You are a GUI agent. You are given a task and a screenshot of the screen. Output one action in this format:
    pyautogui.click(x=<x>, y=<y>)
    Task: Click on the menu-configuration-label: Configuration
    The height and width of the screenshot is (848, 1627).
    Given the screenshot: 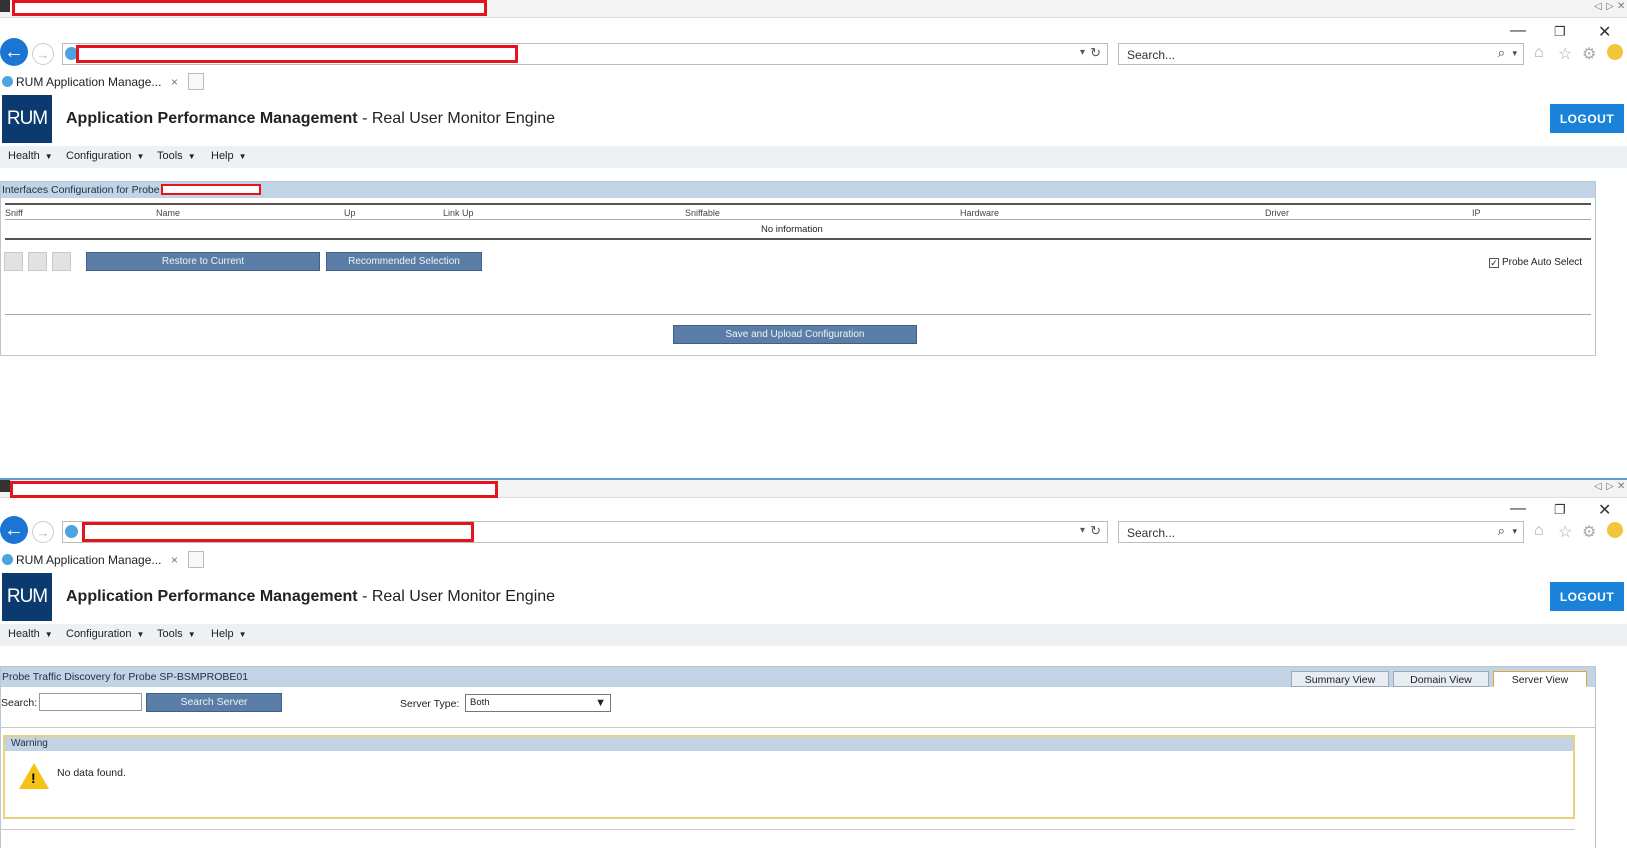 What is the action you would take?
    pyautogui.click(x=99, y=156)
    